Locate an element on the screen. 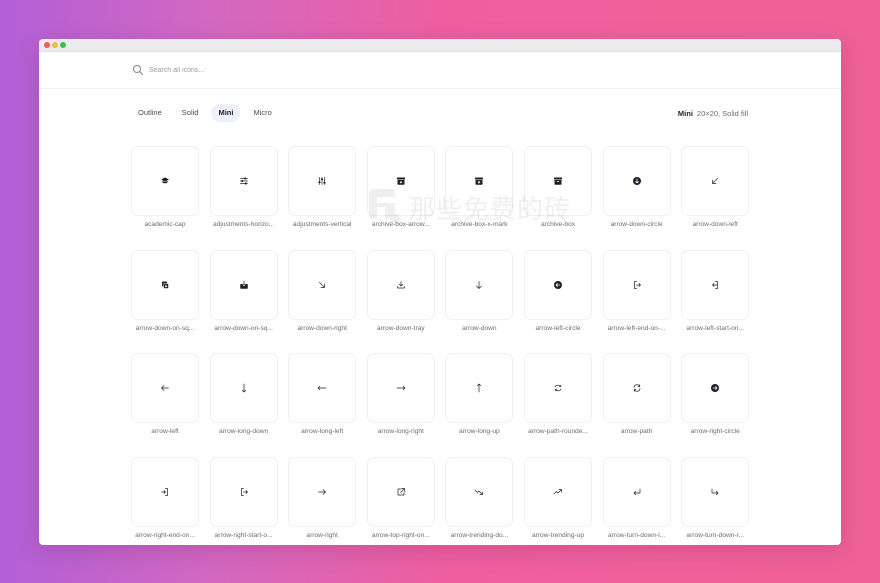  arrow-long-down-icon is located at coordinates (243, 388).